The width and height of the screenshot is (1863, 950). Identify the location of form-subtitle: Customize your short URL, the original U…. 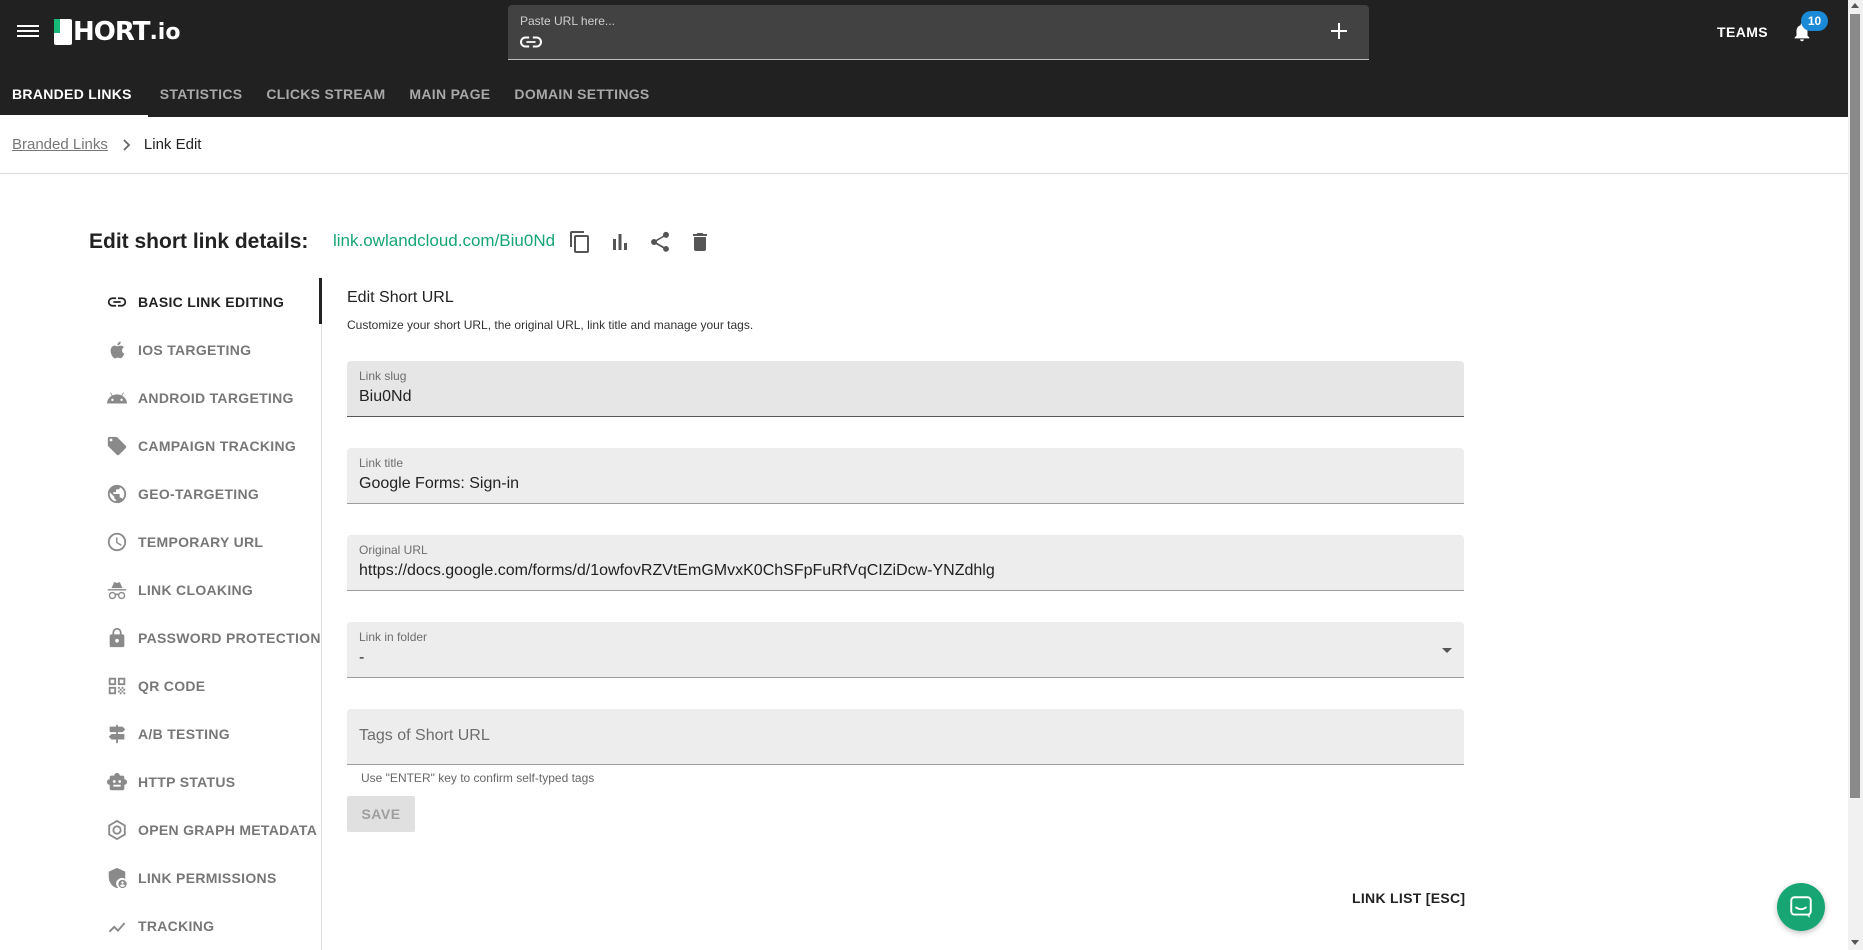
(550, 325).